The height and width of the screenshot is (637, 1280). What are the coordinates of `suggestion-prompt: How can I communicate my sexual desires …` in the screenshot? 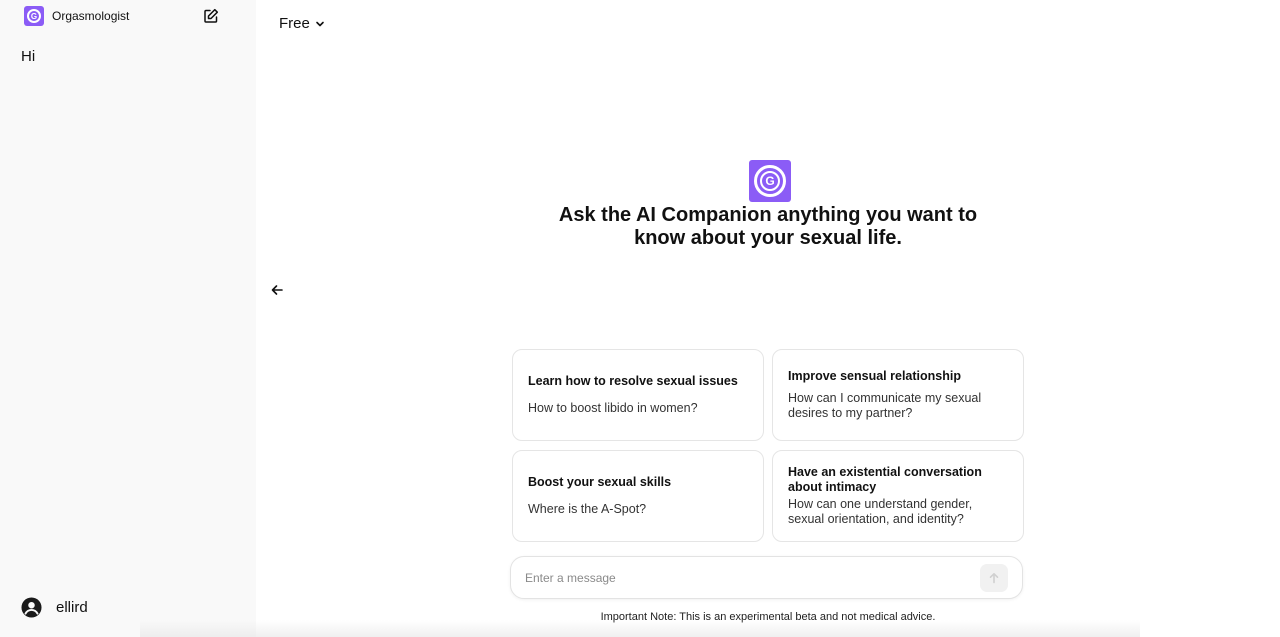 It's located at (885, 405).